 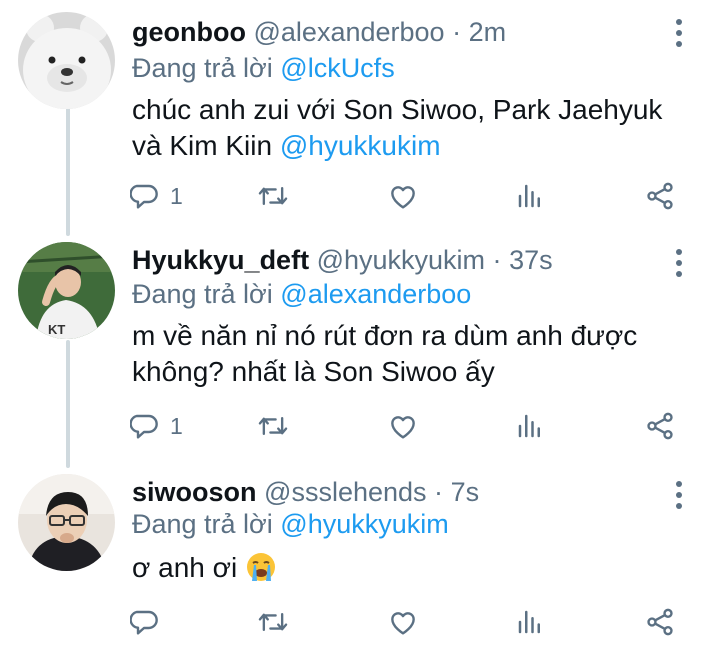 I want to click on tweet-text-line: chúc anh zui với Son Siwoo, Park Jaehyuk, so click(x=397, y=109).